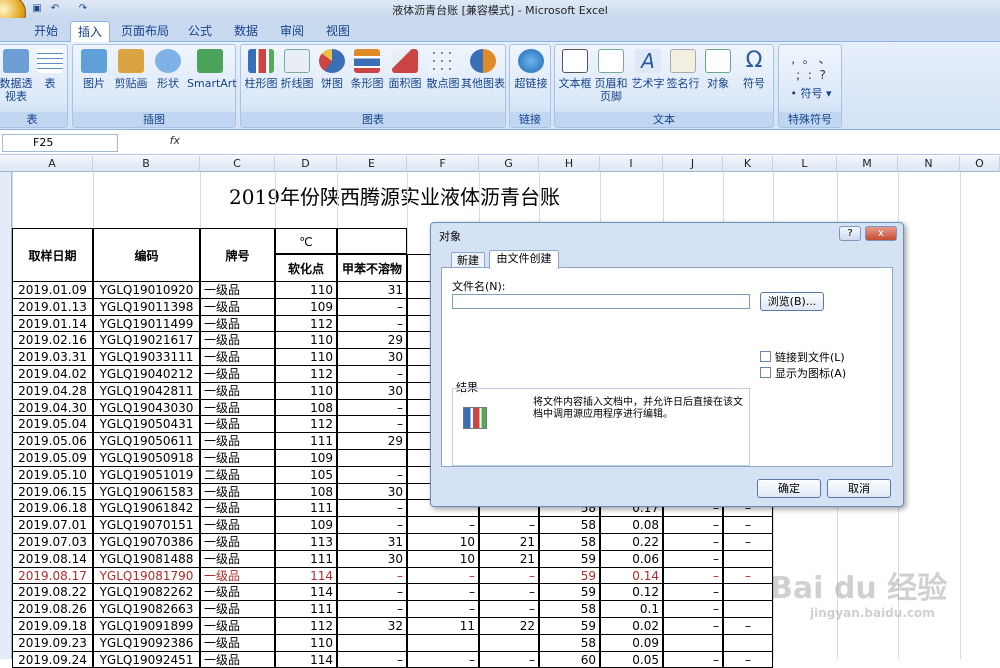  Describe the element at coordinates (569, 659) in the screenshot. I see `table-cell: 60` at that location.